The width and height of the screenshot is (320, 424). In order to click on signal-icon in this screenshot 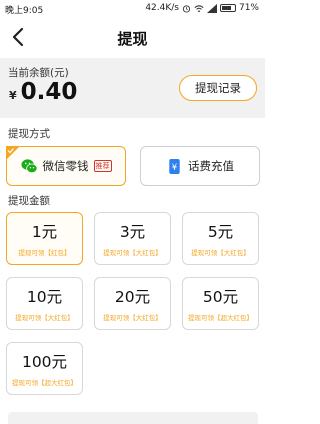, I will do `click(211, 8)`.